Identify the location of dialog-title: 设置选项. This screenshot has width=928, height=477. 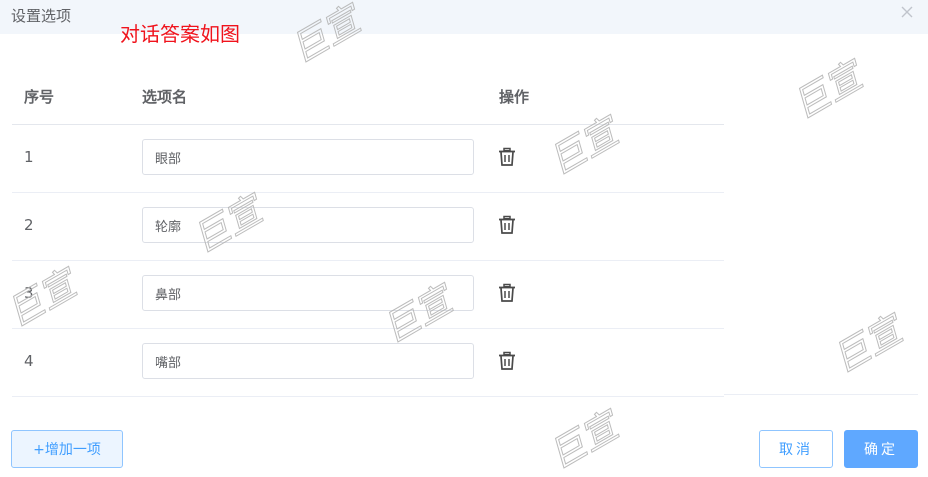
(41, 16).